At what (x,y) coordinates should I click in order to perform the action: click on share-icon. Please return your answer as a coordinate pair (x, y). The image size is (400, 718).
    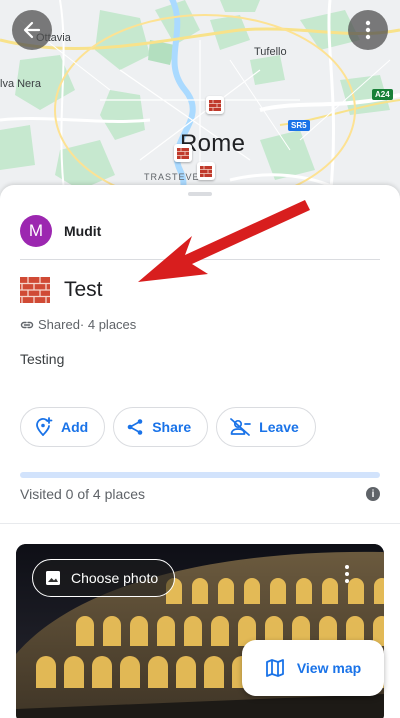
    Looking at the image, I should click on (135, 427).